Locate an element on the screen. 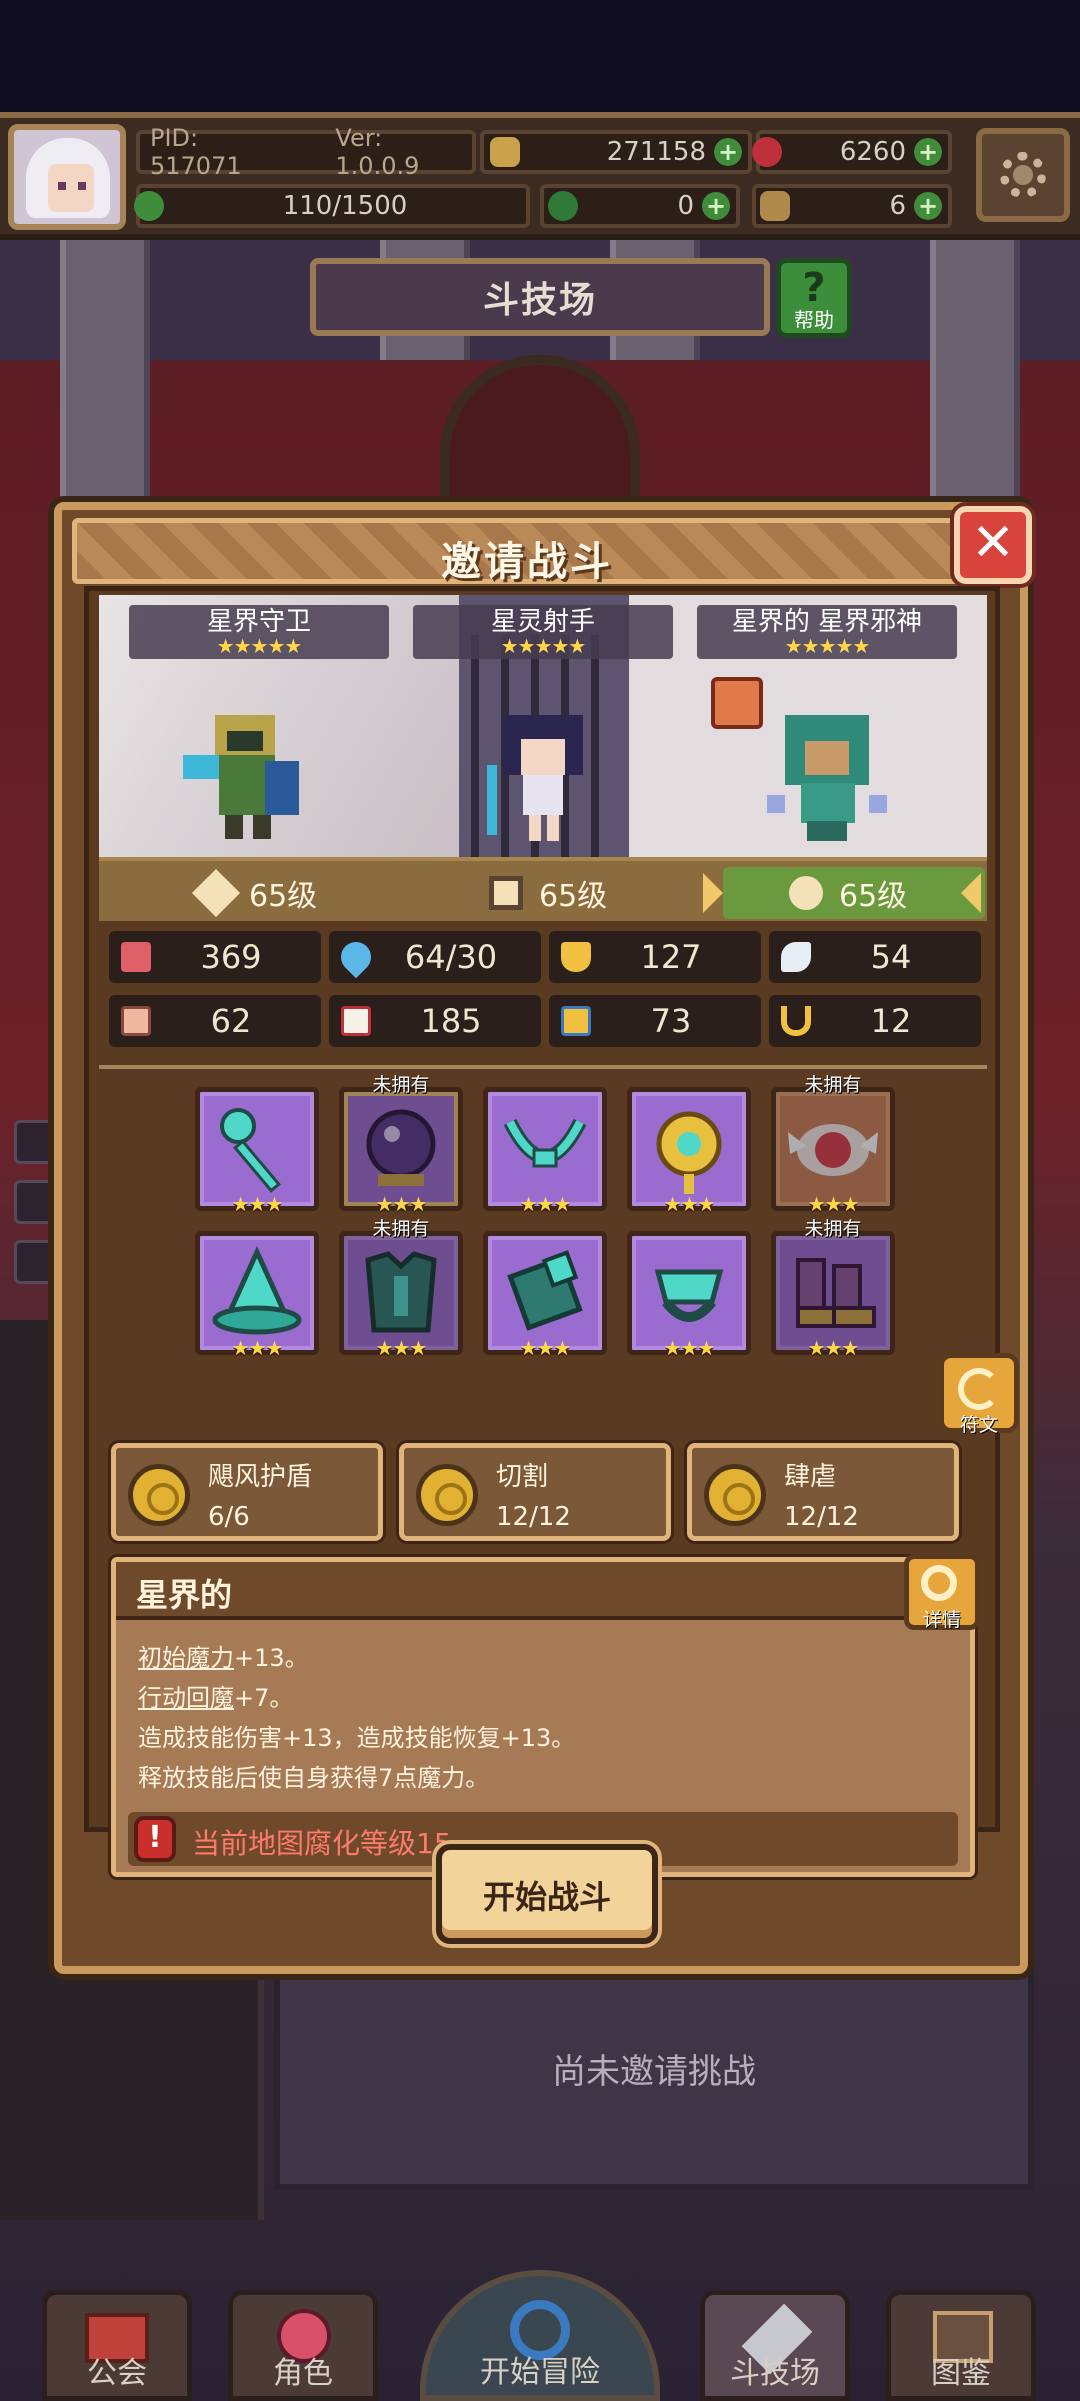 The image size is (1080, 2401). add-key-button: + is located at coordinates (928, 206).